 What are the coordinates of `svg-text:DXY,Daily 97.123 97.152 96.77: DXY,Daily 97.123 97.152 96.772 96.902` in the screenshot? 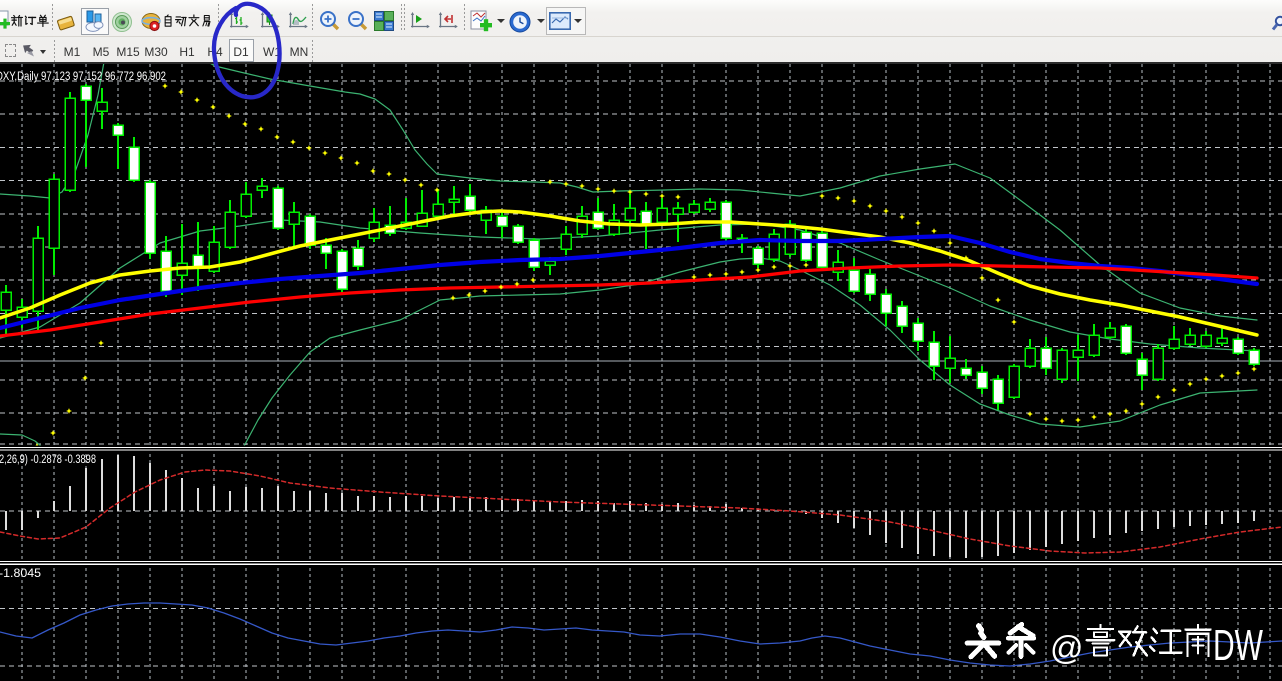 It's located at (83, 77).